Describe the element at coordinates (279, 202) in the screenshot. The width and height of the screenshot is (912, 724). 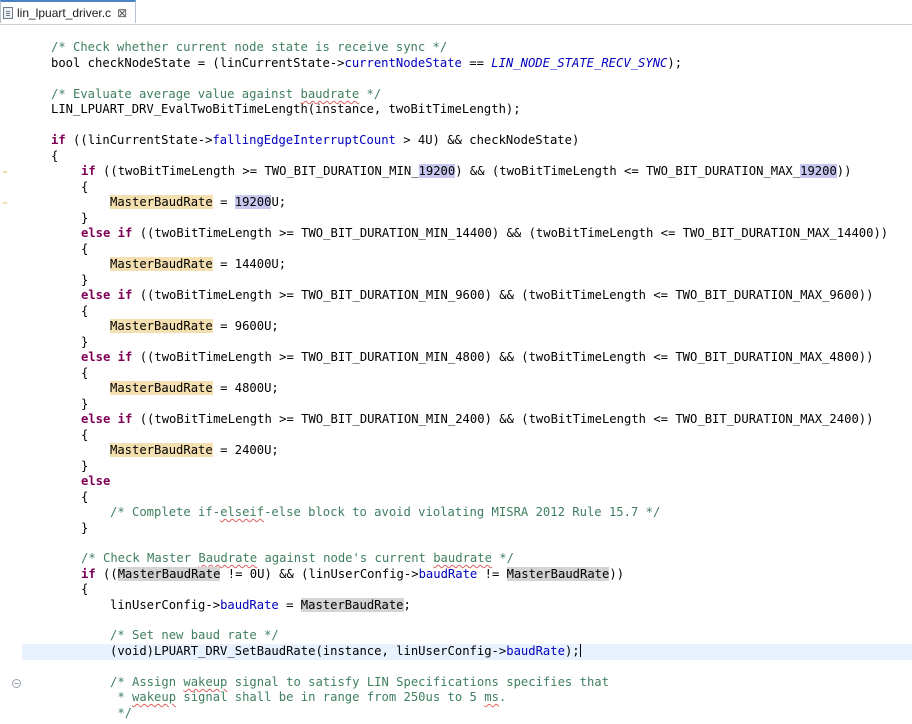
I see `code-text: U;` at that location.